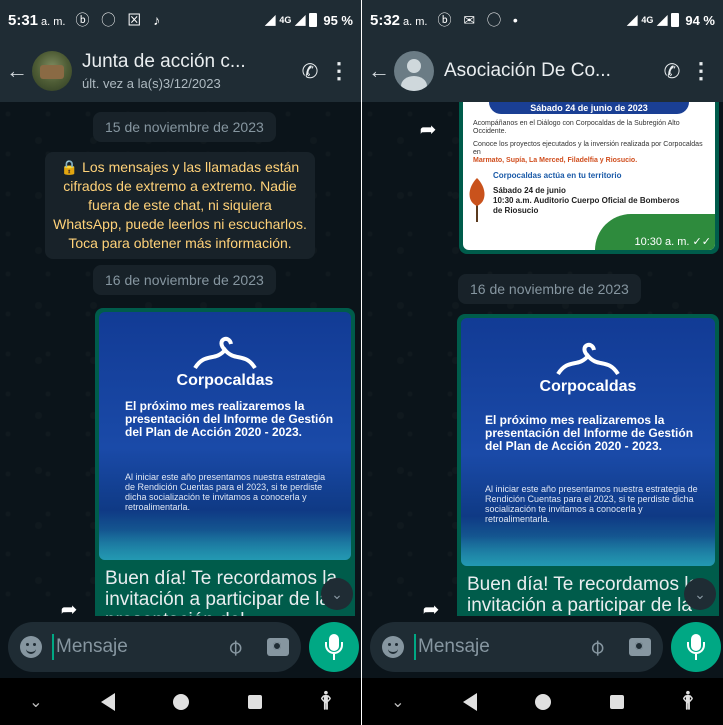 The height and width of the screenshot is (725, 723). I want to click on battery-level: 95 %, so click(338, 20).